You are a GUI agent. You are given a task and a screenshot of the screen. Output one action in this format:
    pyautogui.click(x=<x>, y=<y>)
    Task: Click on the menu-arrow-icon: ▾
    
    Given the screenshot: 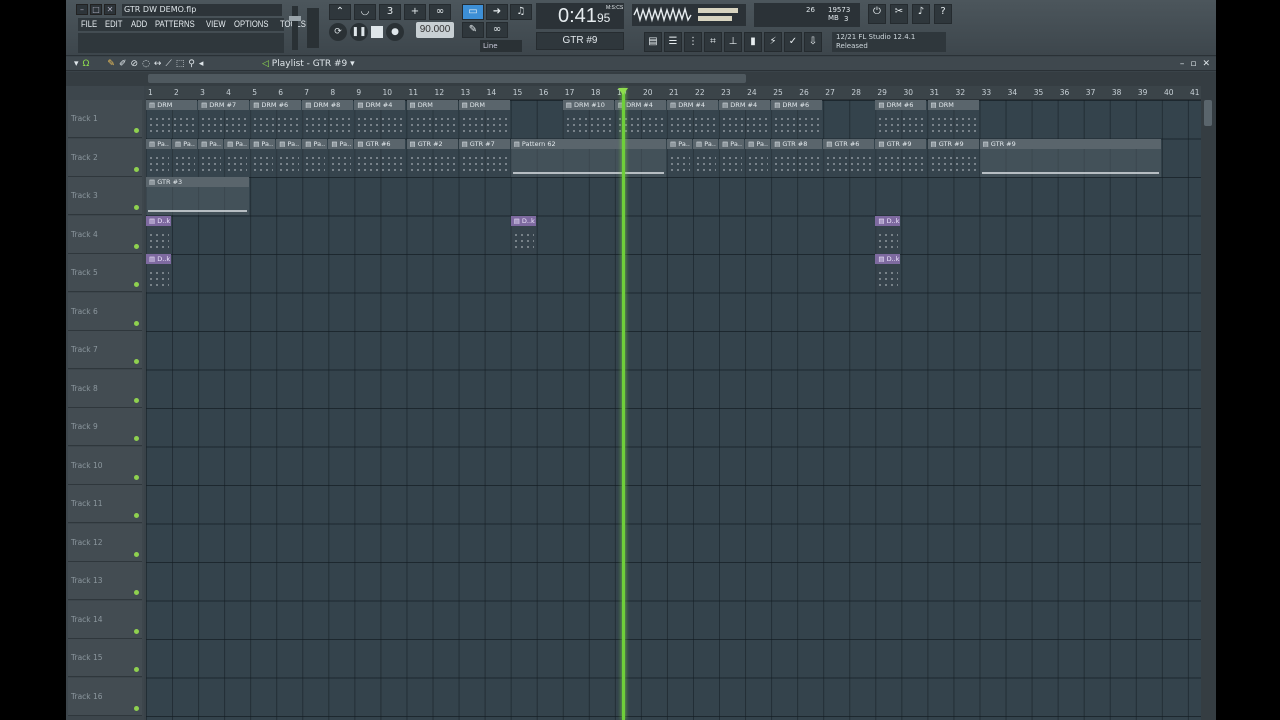 What is the action you would take?
    pyautogui.click(x=76, y=64)
    